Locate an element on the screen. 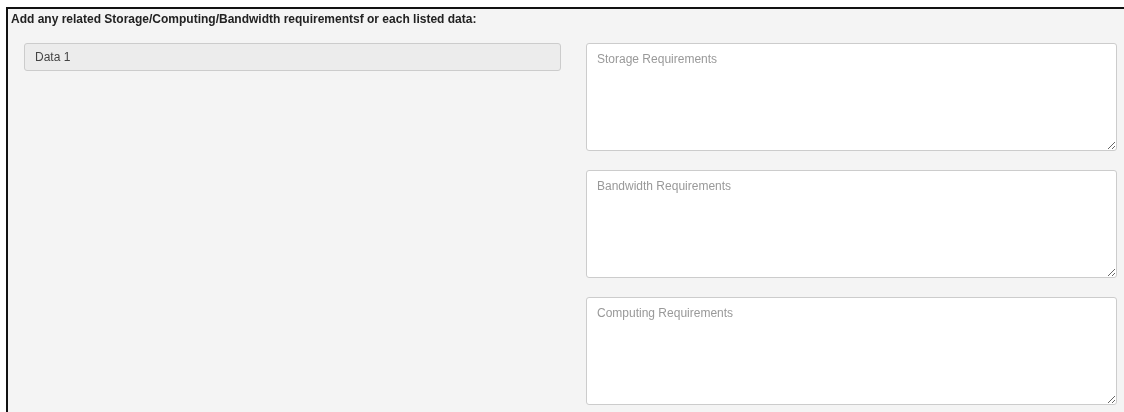  requirements-textarea: Storage Requirements is located at coordinates (851, 97).